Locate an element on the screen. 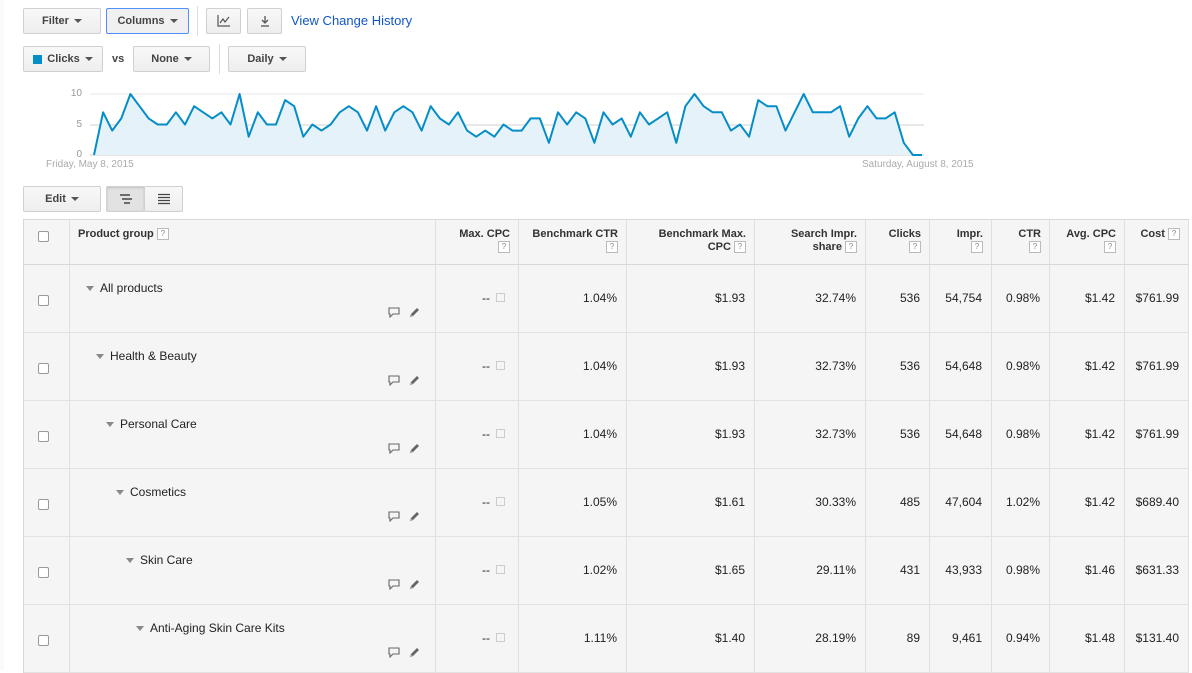  product-group-name: Cosmetics is located at coordinates (151, 492).